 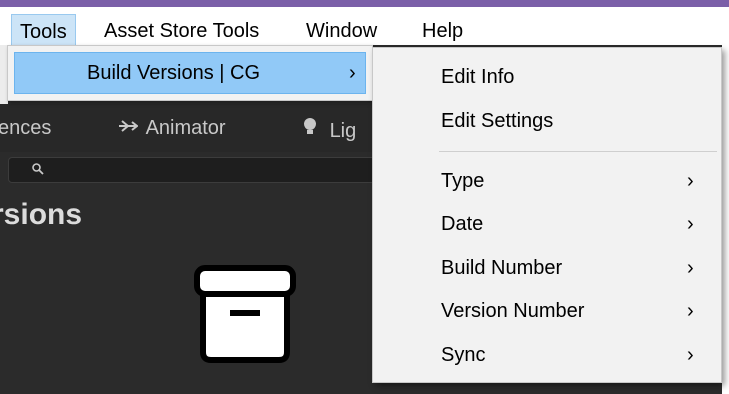 What do you see at coordinates (725, 219) in the screenshot?
I see `right-border` at bounding box center [725, 219].